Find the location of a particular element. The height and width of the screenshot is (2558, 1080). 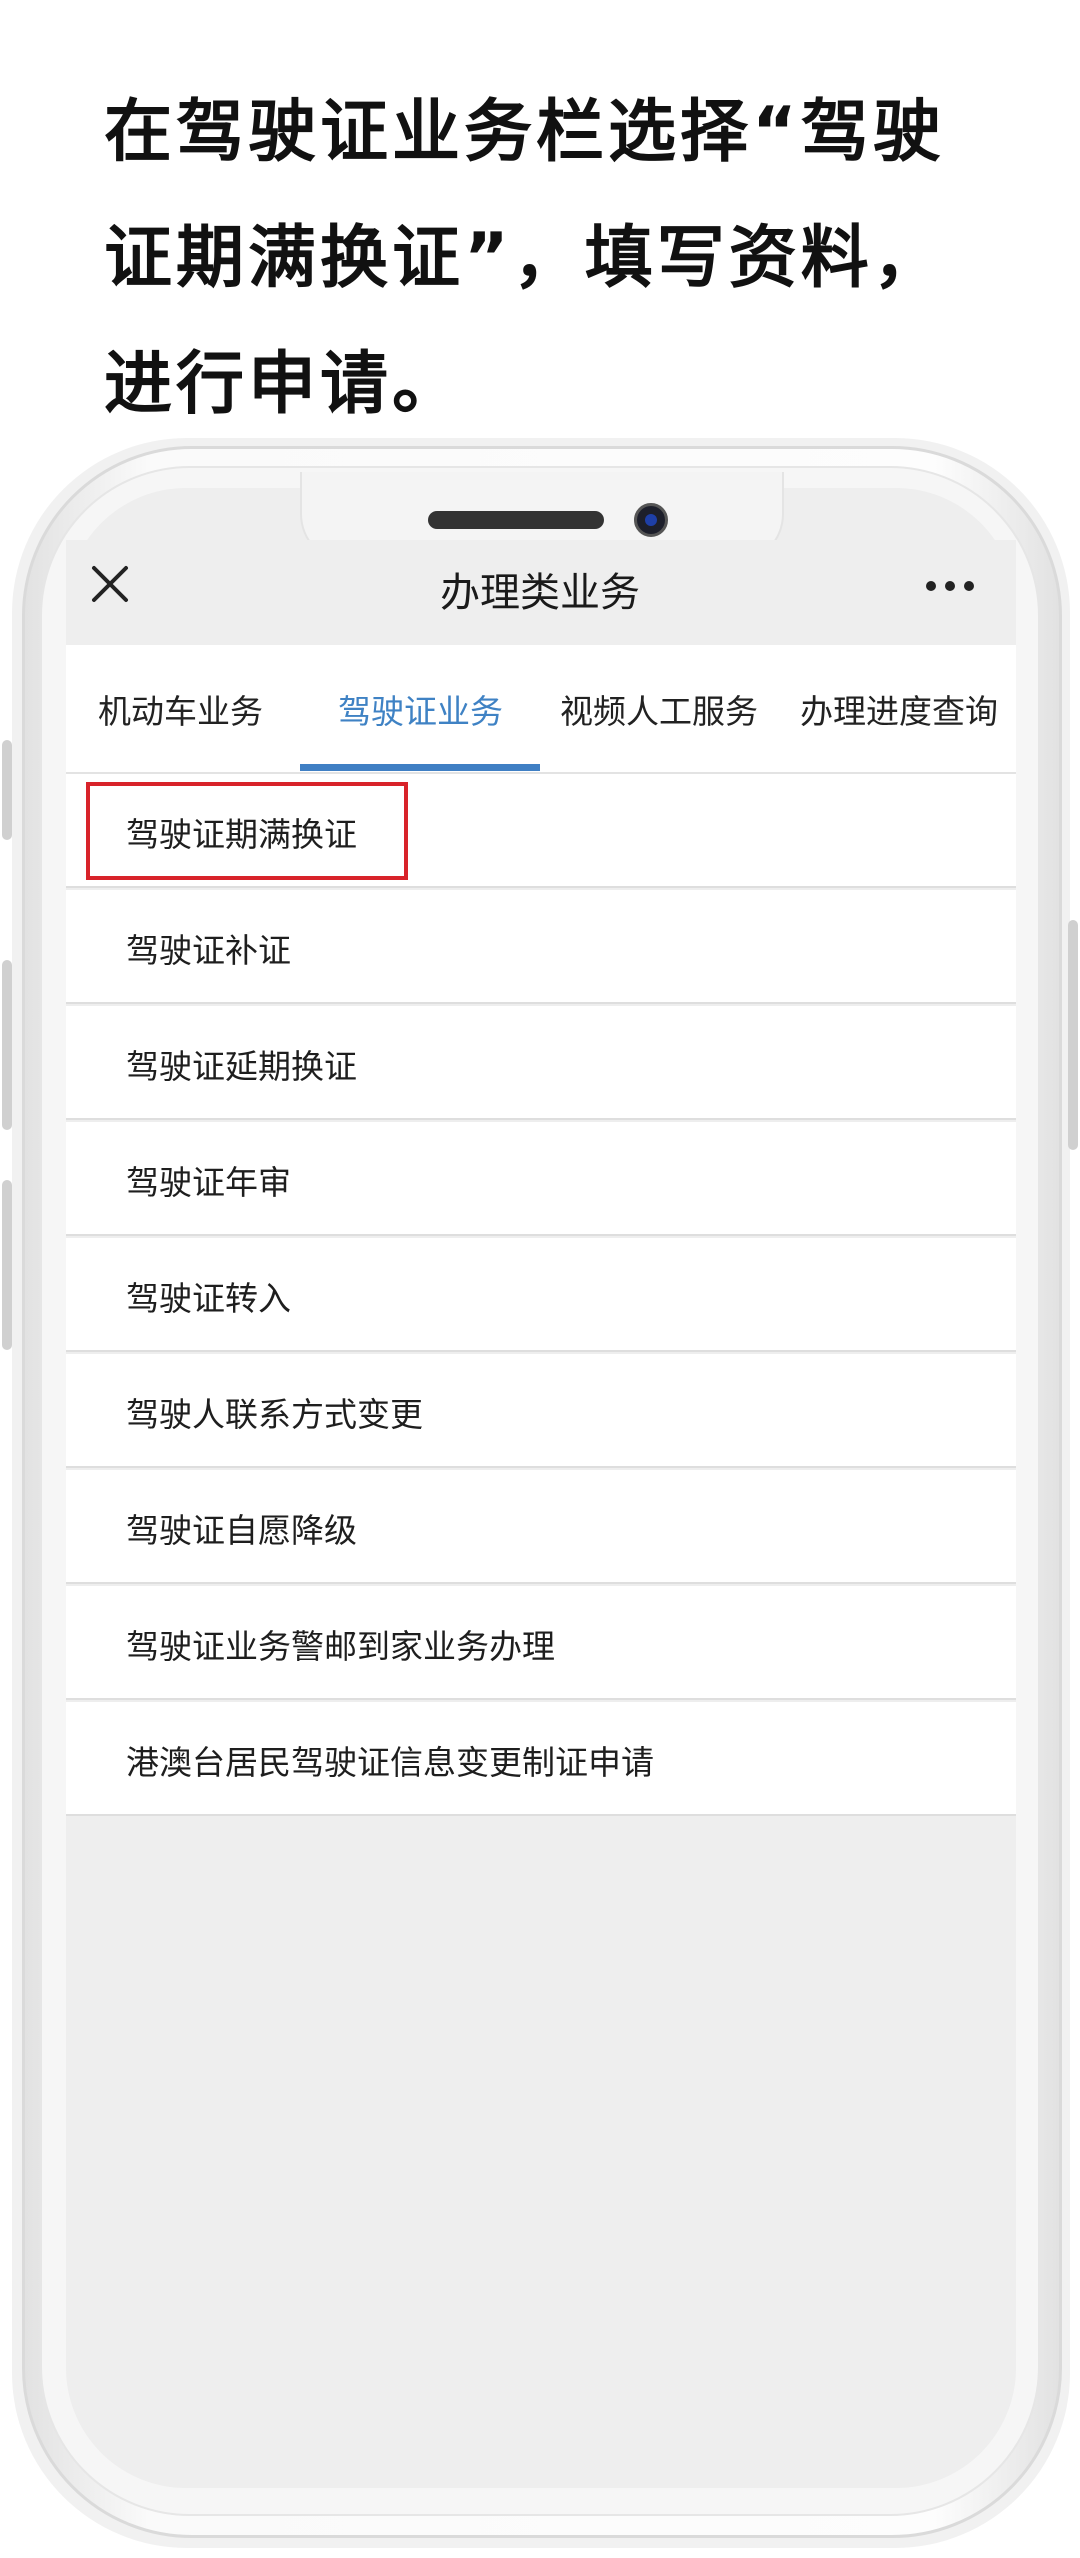

more-icon is located at coordinates (950, 586).